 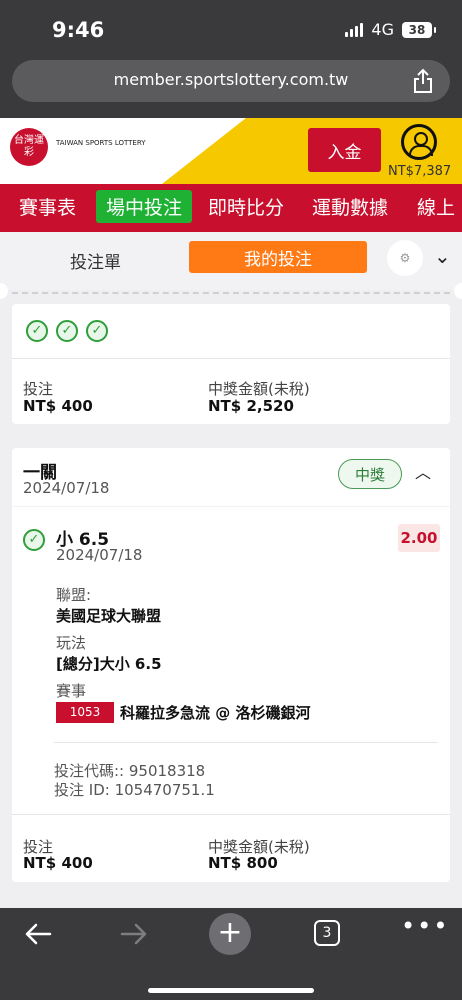 I want to click on network-label: 4G, so click(x=382, y=29).